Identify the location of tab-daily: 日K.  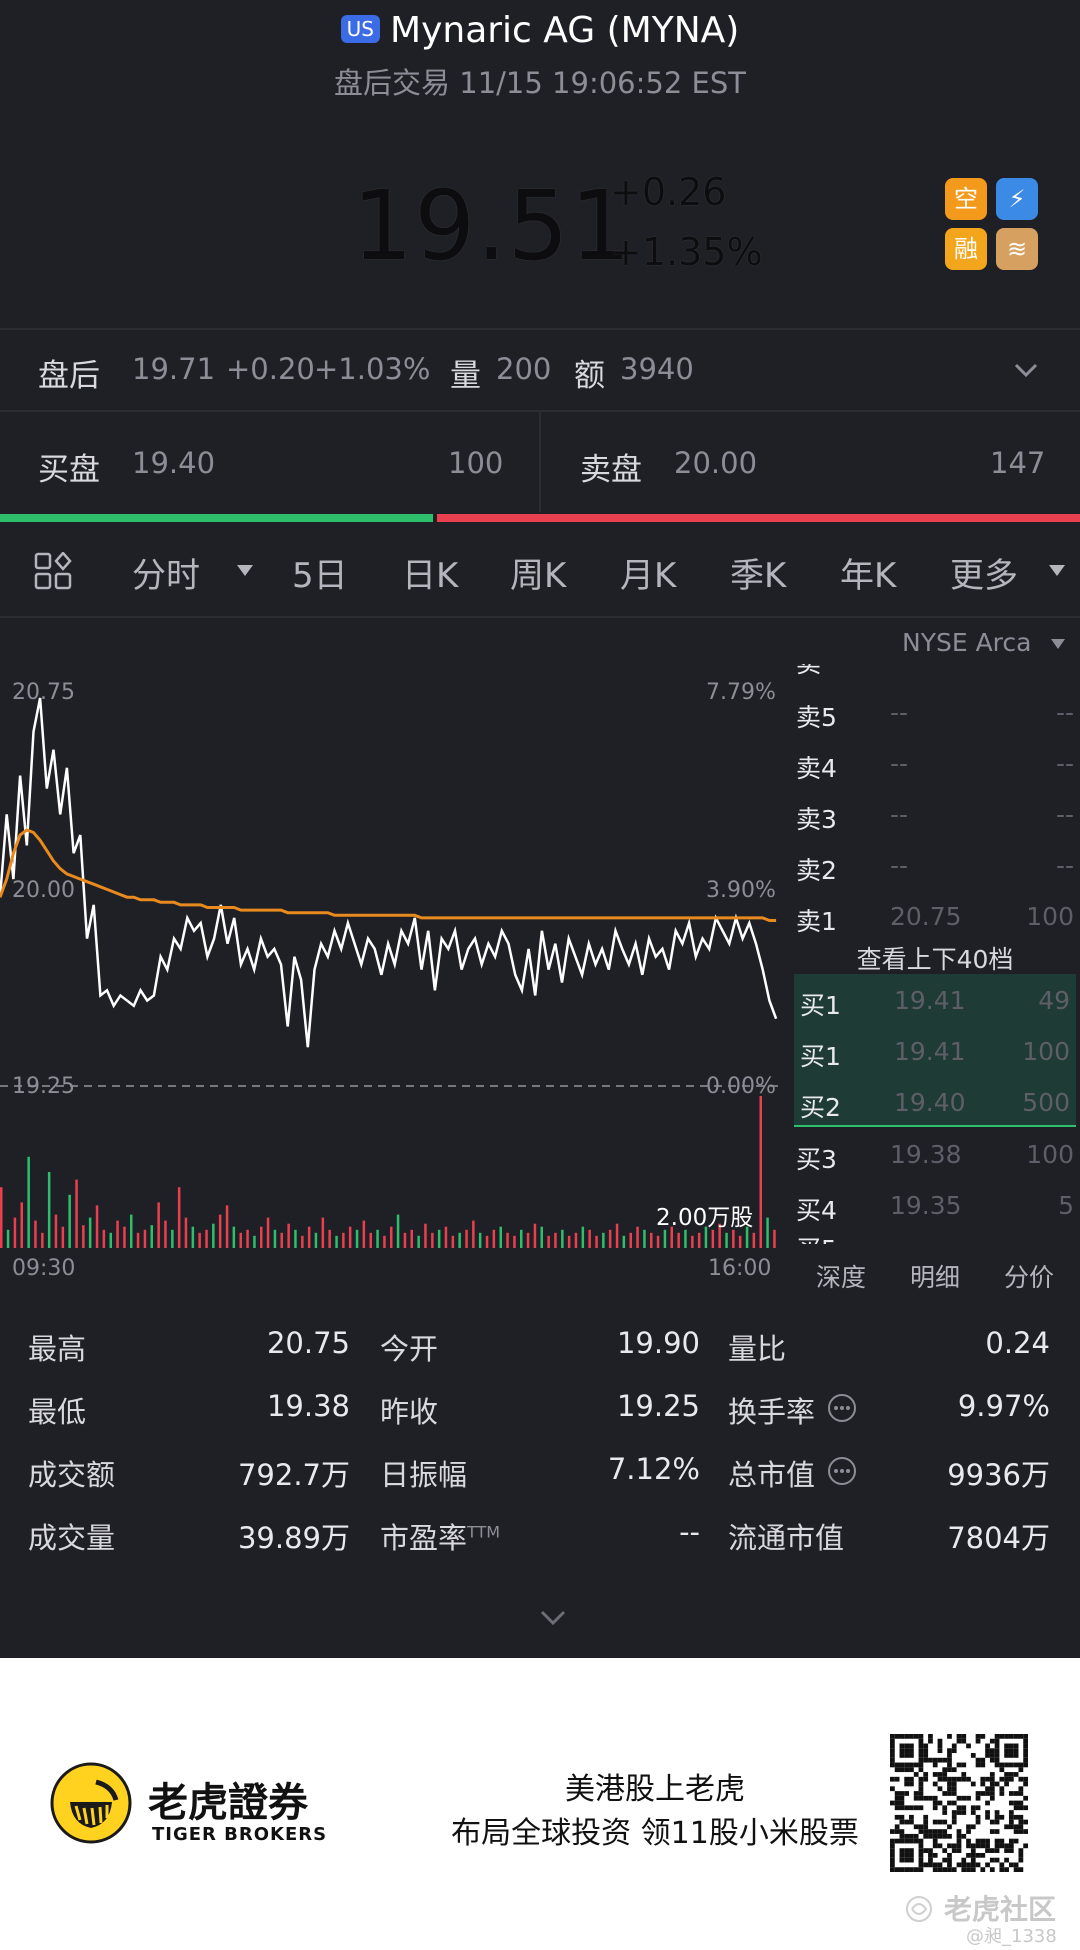
(430, 572).